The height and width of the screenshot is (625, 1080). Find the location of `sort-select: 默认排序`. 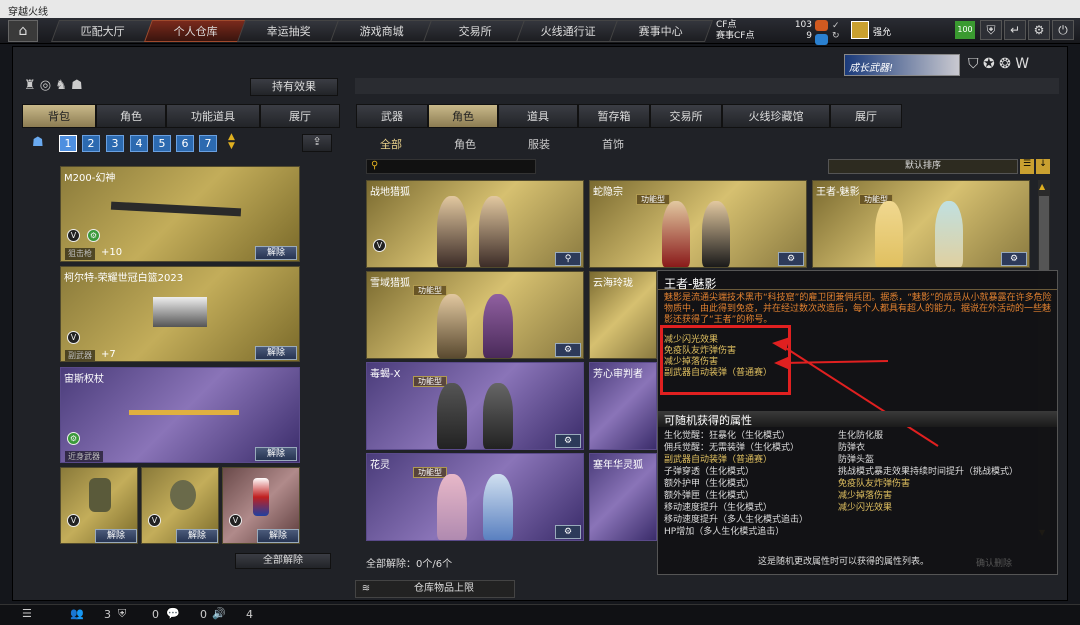

sort-select: 默认排序 is located at coordinates (923, 166).